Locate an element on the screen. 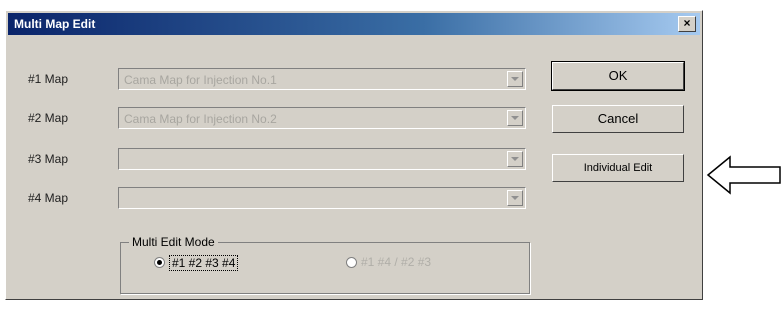 This screenshot has width=784, height=310. left-arrow-icon is located at coordinates (743, 175).